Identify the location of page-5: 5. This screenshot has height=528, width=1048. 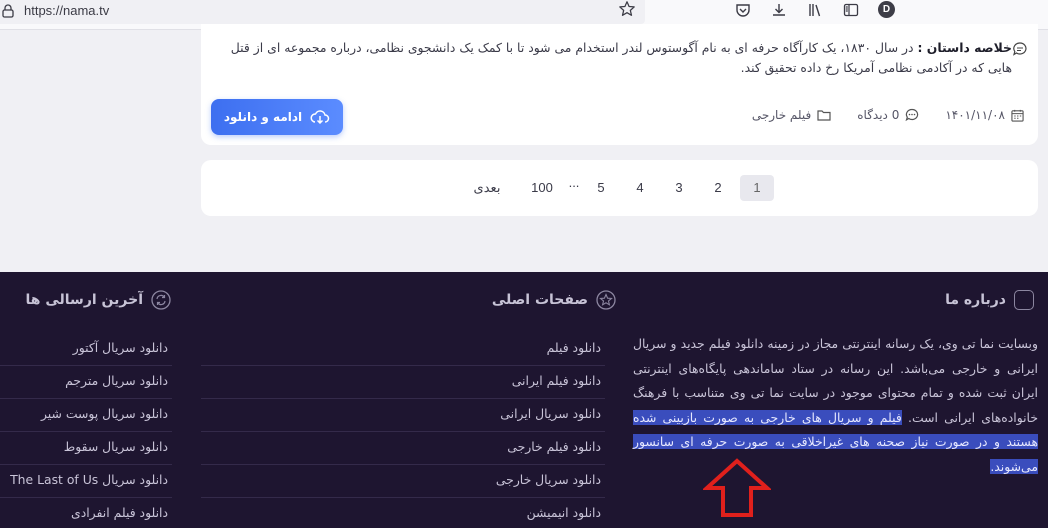
(601, 188).